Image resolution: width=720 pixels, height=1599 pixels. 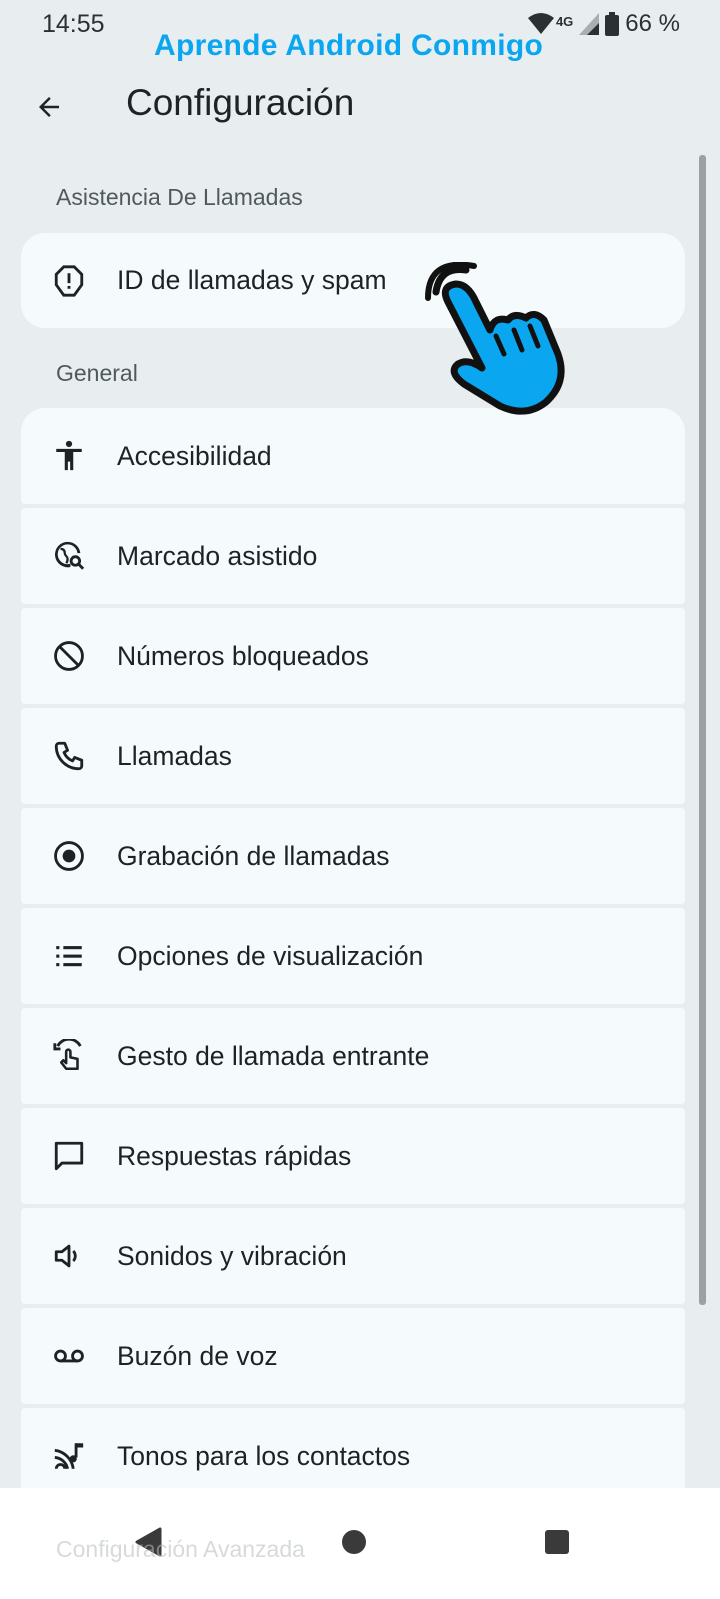 I want to click on nav-recents-button, so click(x=557, y=1542).